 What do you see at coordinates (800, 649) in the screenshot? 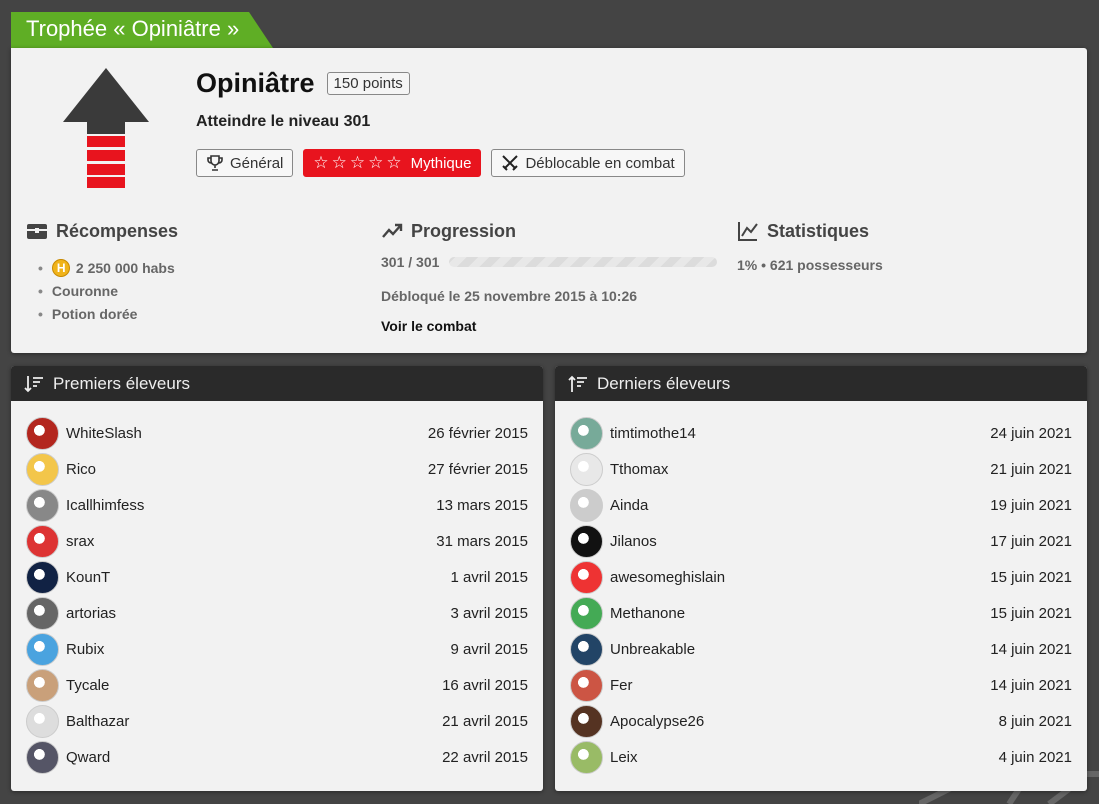
I see `breeder-name: Unbreakable` at bounding box center [800, 649].